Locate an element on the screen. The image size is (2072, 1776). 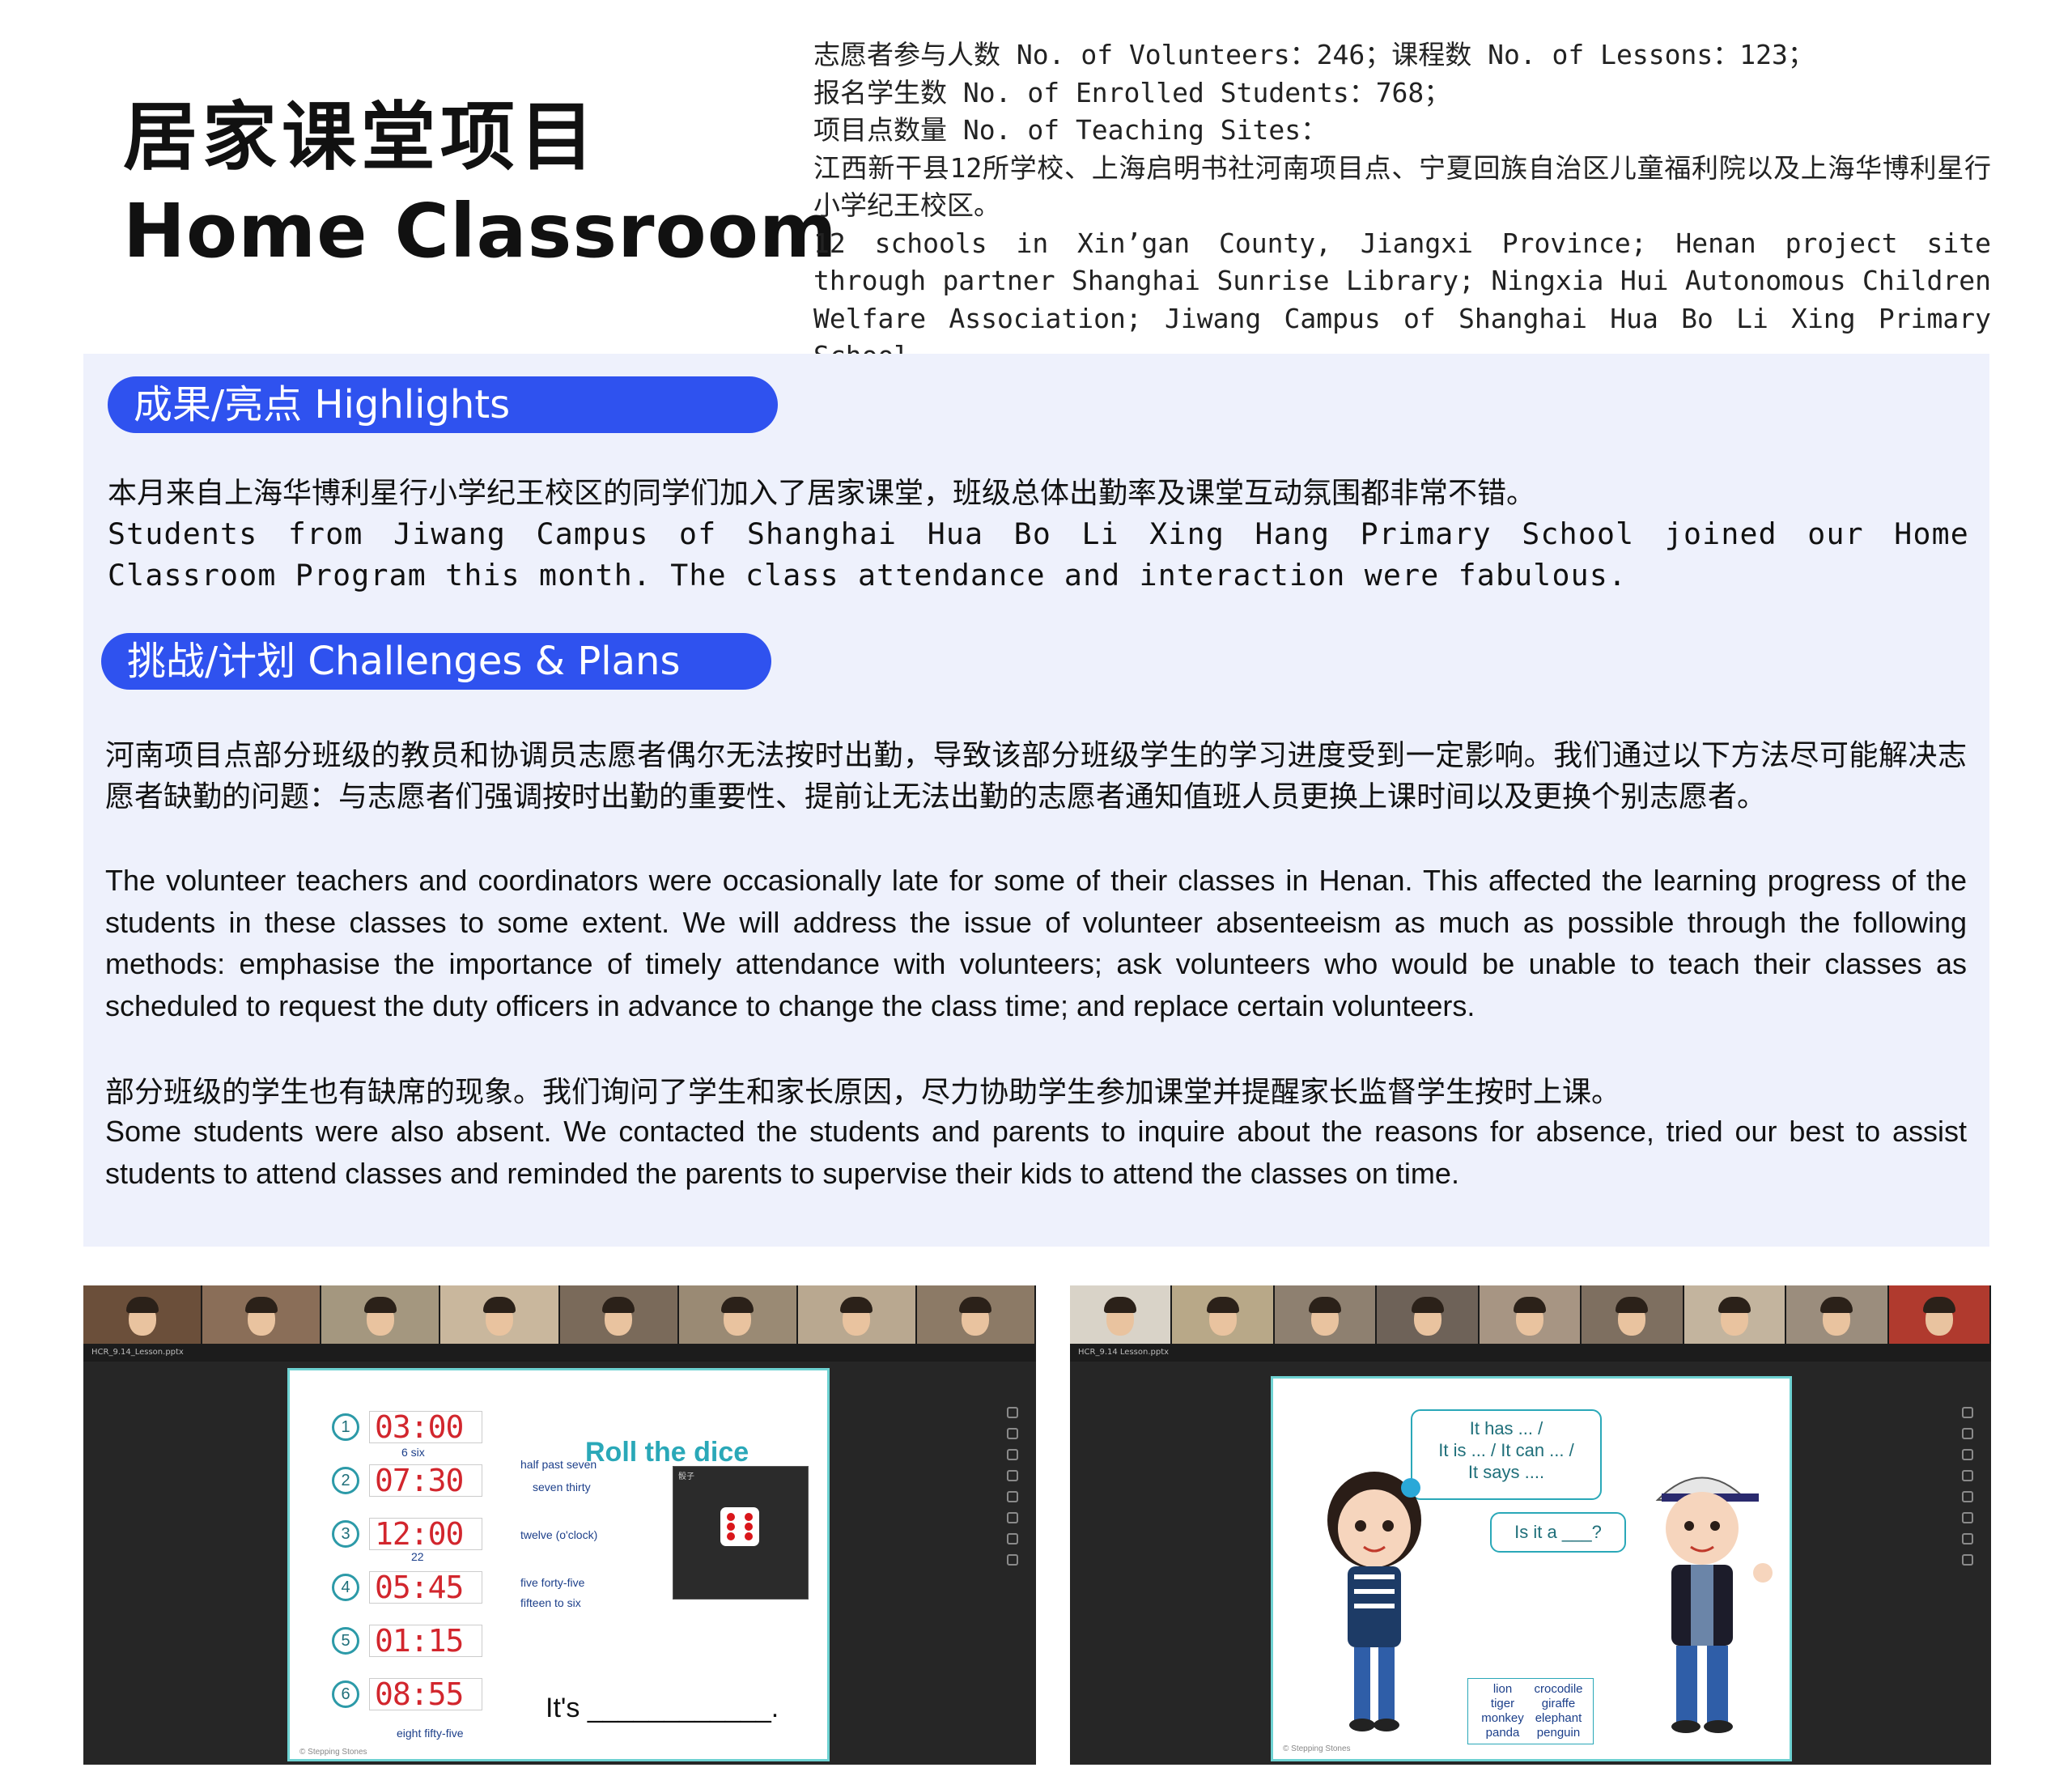
row-number: 4 is located at coordinates (345, 1587).